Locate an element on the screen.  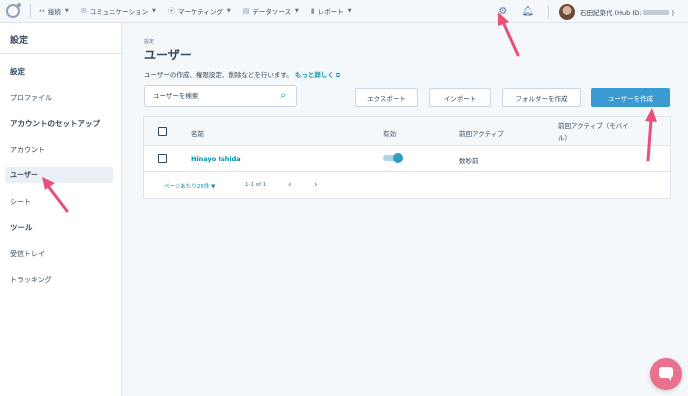
column-header-last-active-mobile-cont: ル） is located at coordinates (564, 138).